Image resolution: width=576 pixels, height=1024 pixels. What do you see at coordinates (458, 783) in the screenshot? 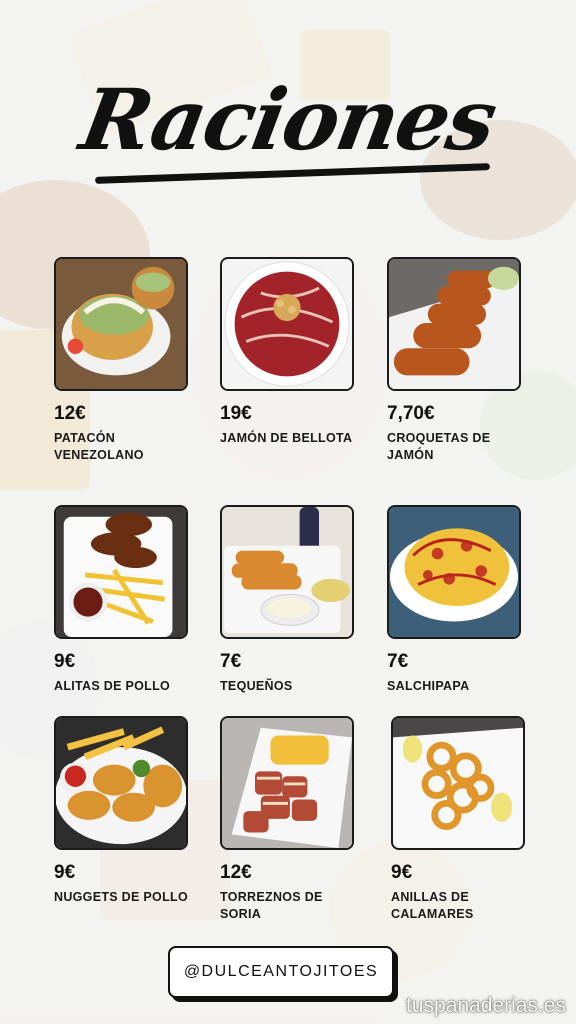
I see `calamares-plate-photo` at bounding box center [458, 783].